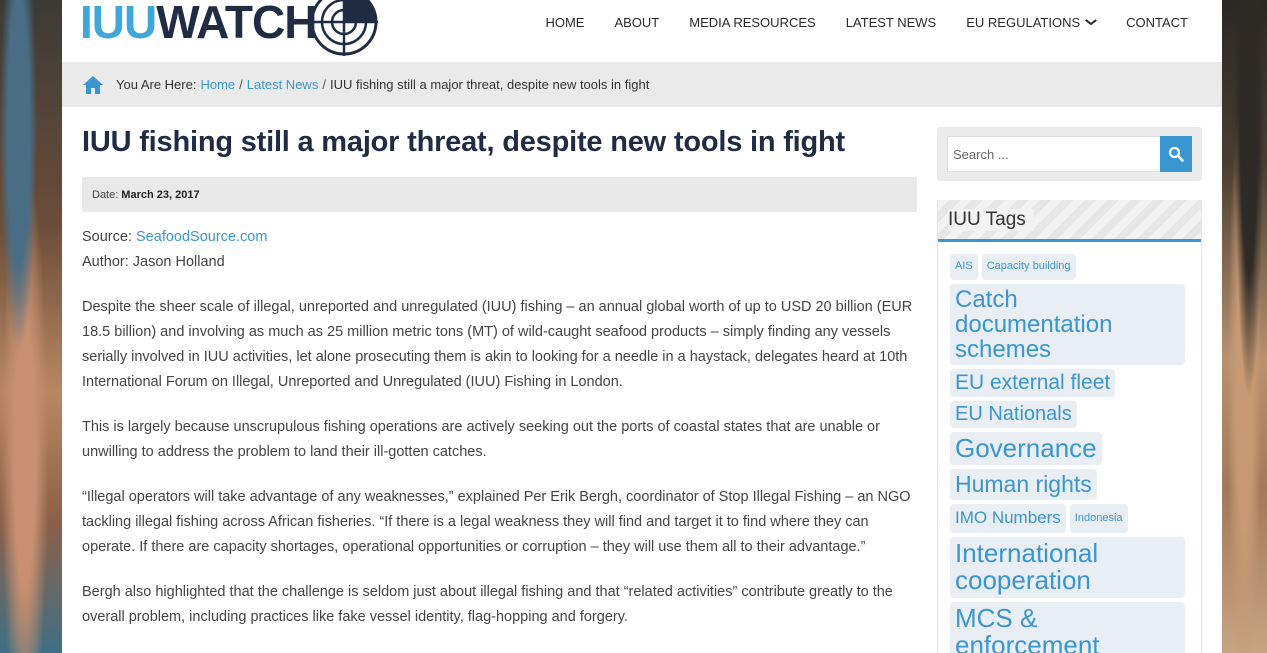 The height and width of the screenshot is (653, 1267). I want to click on nav-about: ABOUT, so click(636, 22).